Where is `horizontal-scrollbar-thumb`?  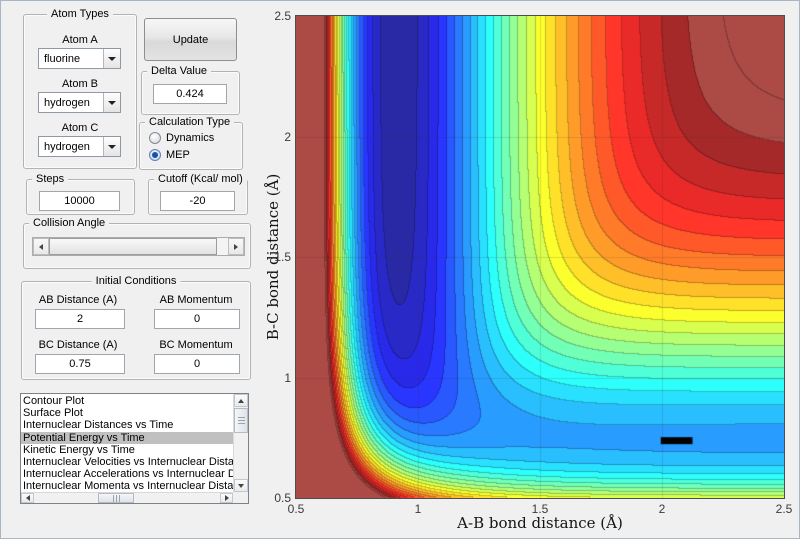 horizontal-scrollbar-thumb is located at coordinates (116, 498).